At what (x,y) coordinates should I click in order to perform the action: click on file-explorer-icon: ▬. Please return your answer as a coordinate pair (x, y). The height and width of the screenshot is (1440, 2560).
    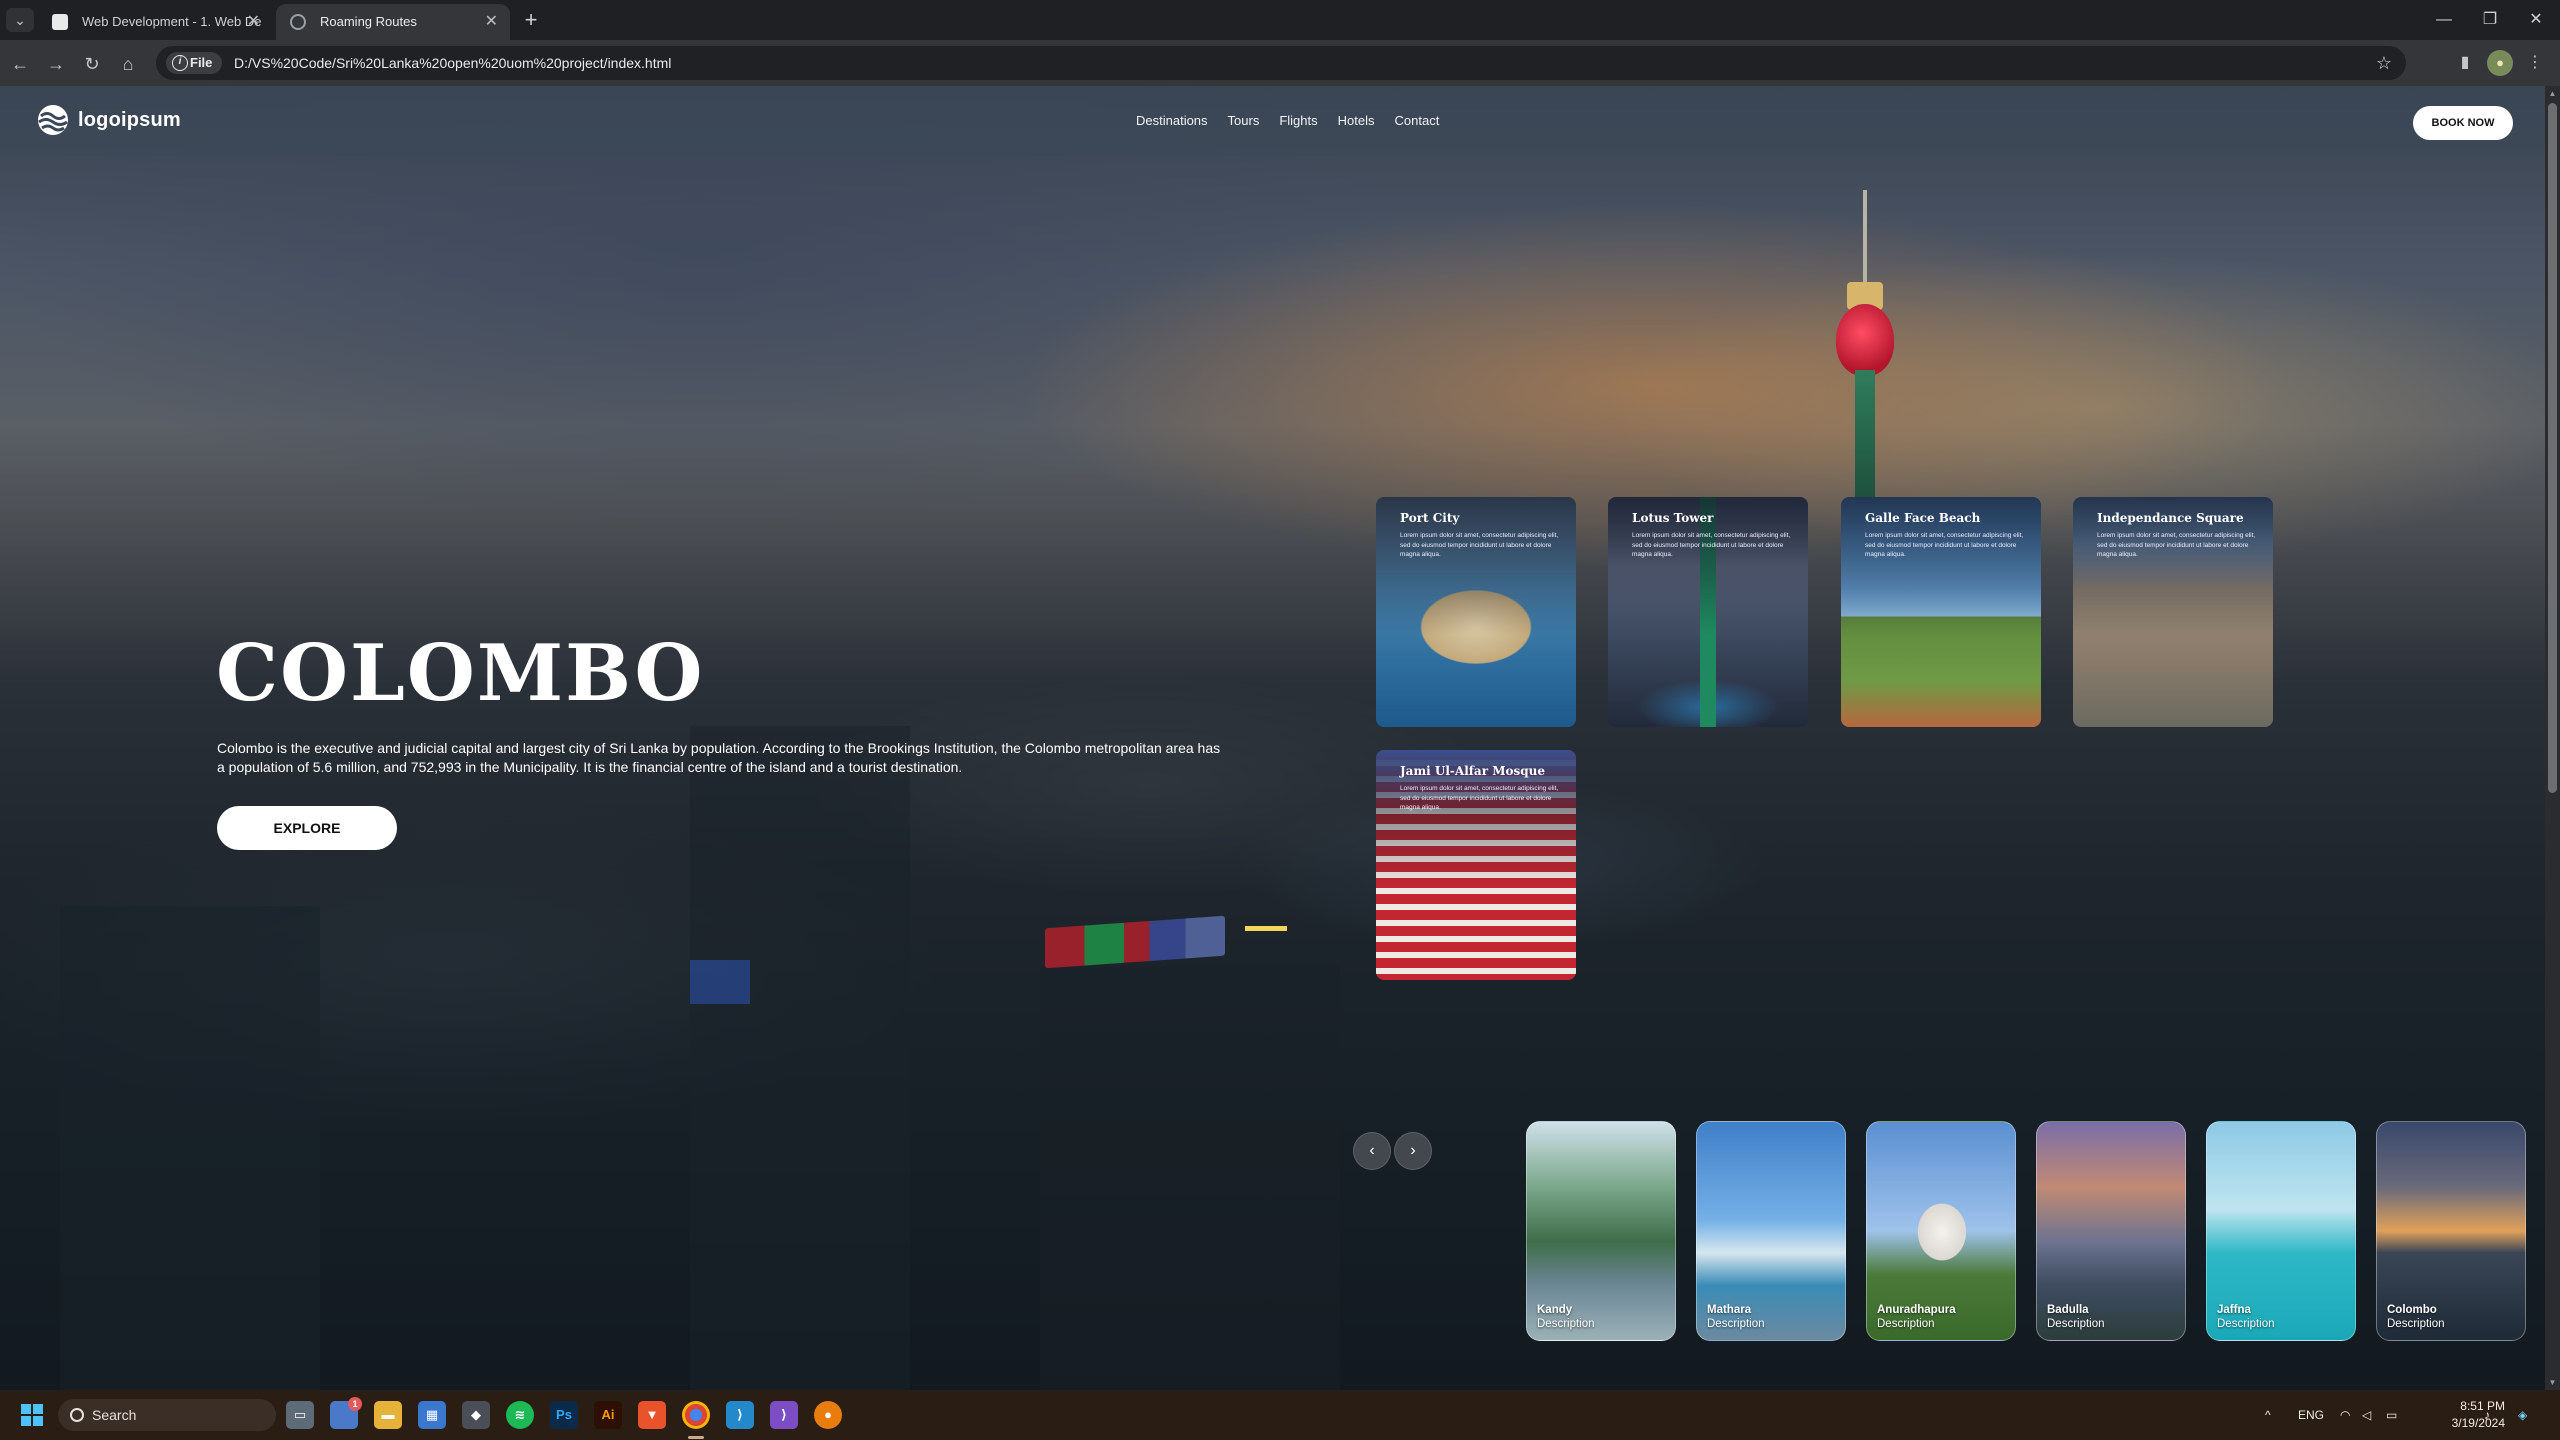
    Looking at the image, I should click on (388, 1415).